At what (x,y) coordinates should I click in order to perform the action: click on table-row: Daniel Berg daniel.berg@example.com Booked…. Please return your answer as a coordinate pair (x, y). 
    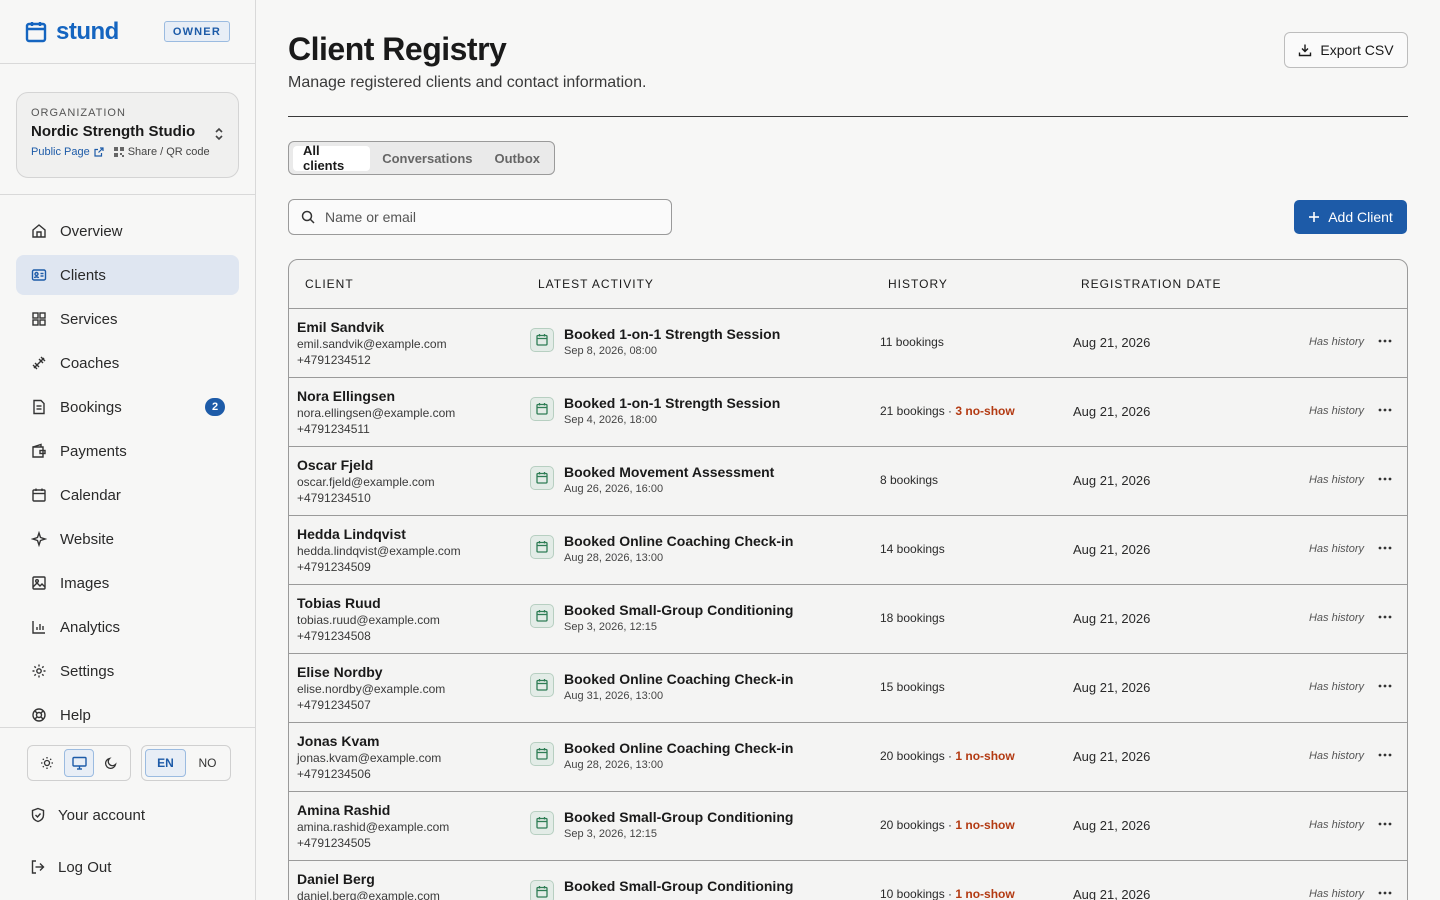
    Looking at the image, I should click on (848, 880).